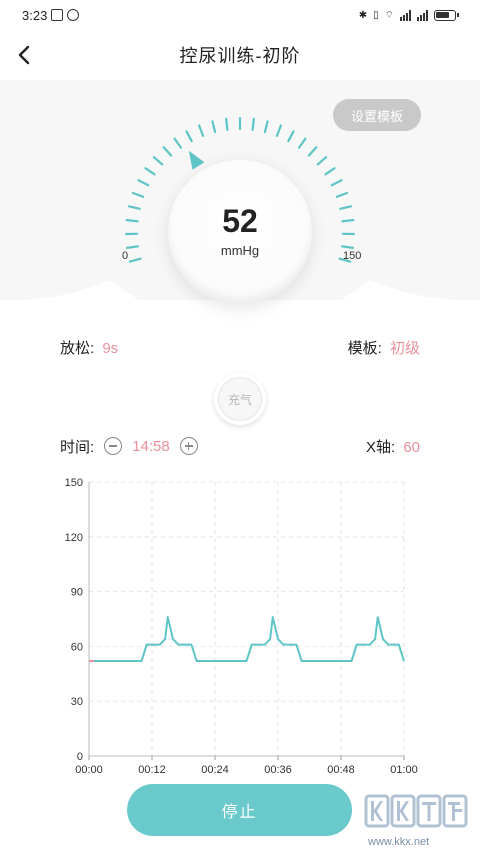  Describe the element at coordinates (240, 399) in the screenshot. I see `inflate-button: 充气` at that location.